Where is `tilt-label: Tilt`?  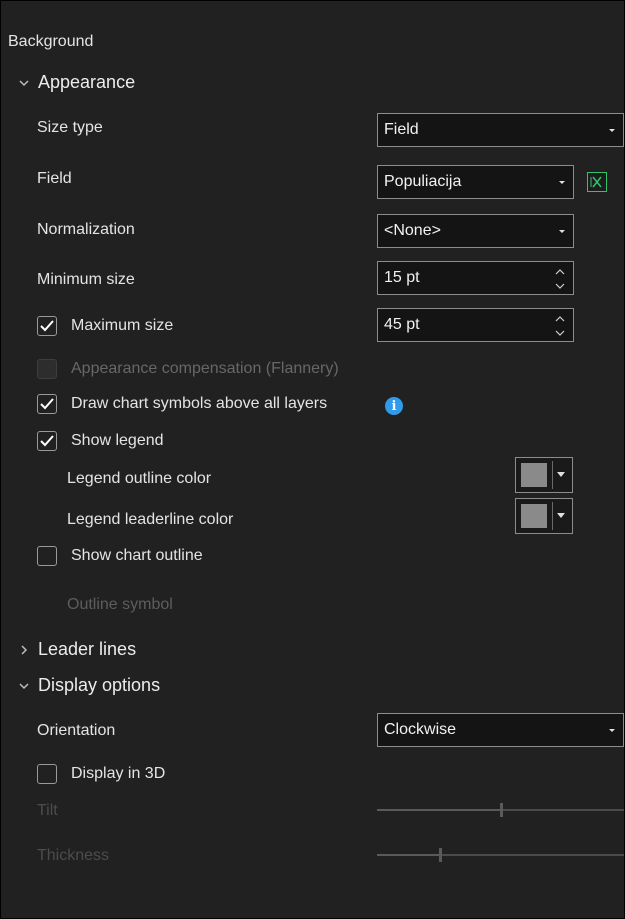
tilt-label: Tilt is located at coordinates (47, 810).